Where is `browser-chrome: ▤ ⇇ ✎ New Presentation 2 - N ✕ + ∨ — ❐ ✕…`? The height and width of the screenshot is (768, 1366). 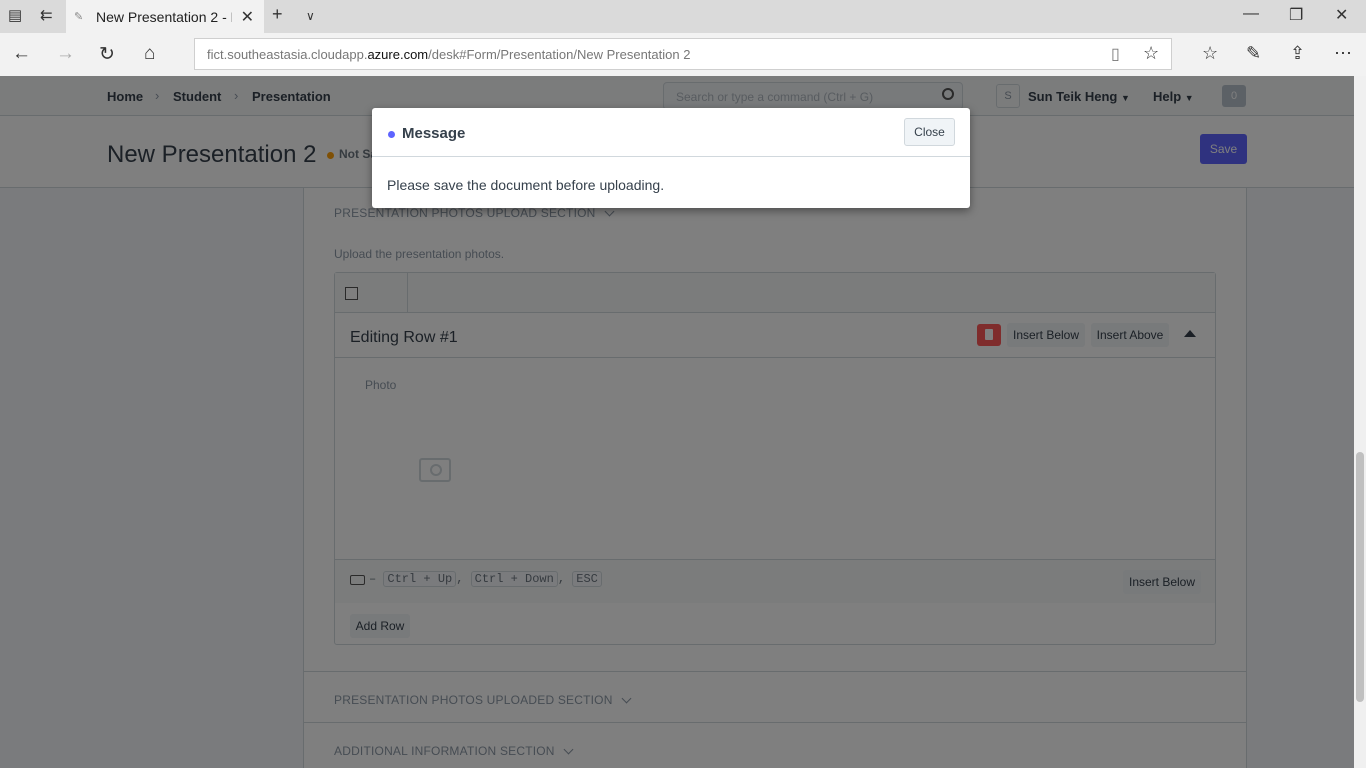
browser-chrome: ▤ ⇇ ✎ New Presentation 2 - N ✕ + ∨ — ❐ ✕… is located at coordinates (683, 38).